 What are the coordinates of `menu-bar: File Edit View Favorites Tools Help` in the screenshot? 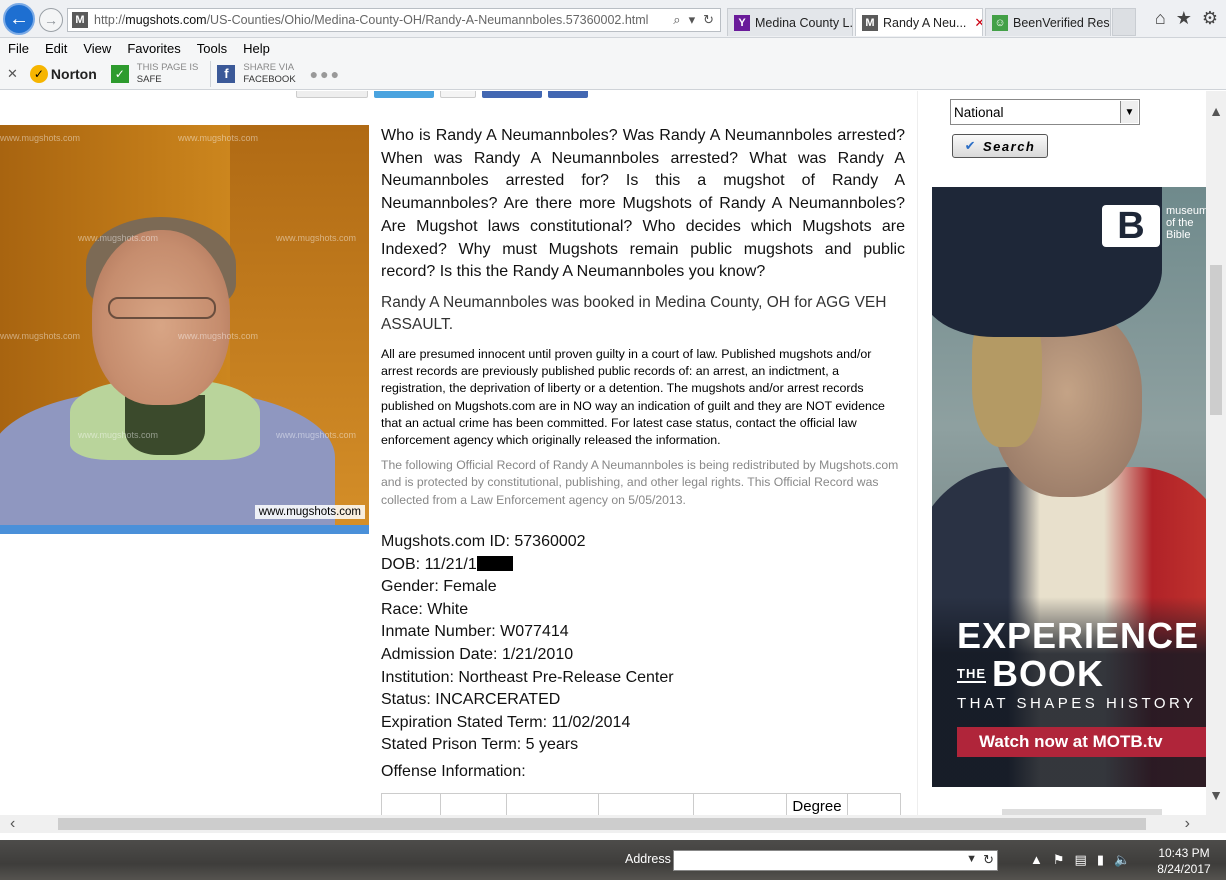 It's located at (613, 48).